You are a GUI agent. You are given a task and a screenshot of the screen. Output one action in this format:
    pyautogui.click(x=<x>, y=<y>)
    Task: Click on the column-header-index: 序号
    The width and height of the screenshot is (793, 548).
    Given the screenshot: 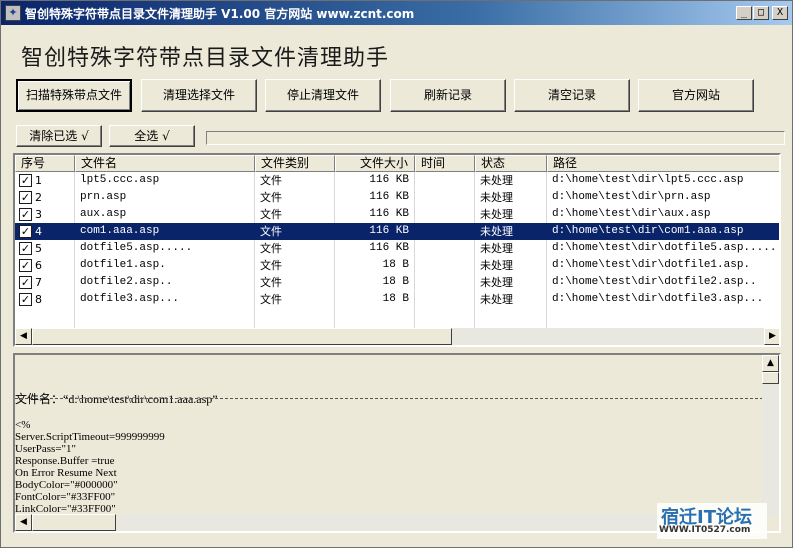 What is the action you would take?
    pyautogui.click(x=45, y=163)
    